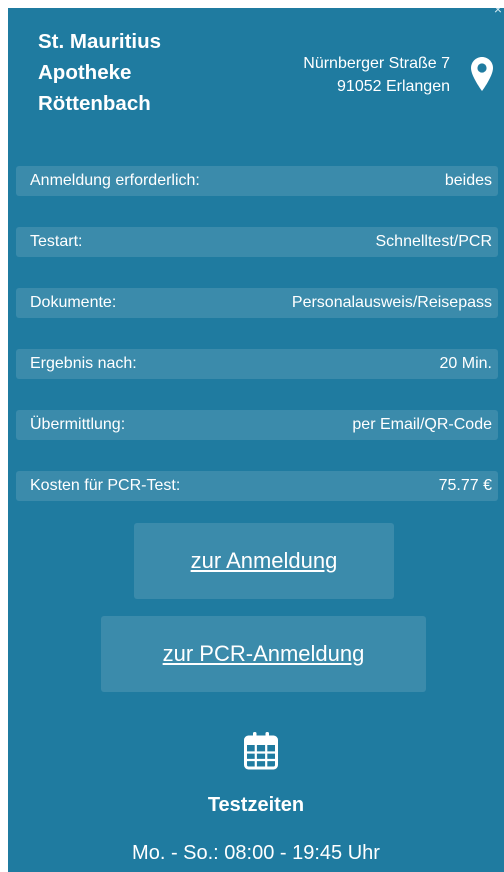 Image resolution: width=504 pixels, height=872 pixels. What do you see at coordinates (393, 86) in the screenshot?
I see `address-city: 91052 Erlangen` at bounding box center [393, 86].